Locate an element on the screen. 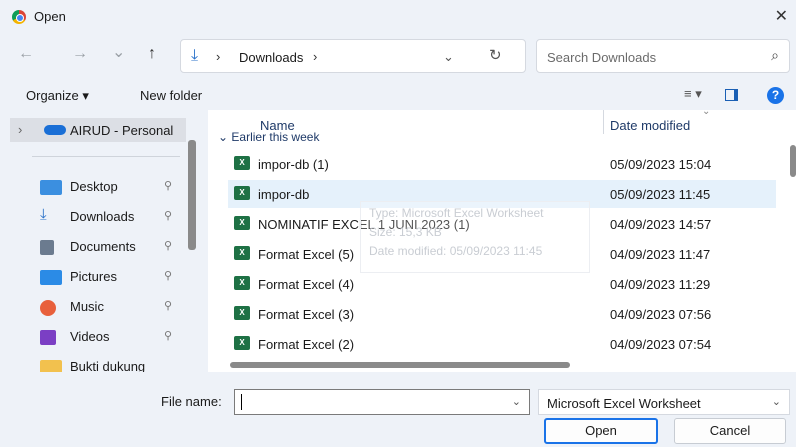  file-name: Format Excel (5) is located at coordinates (306, 254).